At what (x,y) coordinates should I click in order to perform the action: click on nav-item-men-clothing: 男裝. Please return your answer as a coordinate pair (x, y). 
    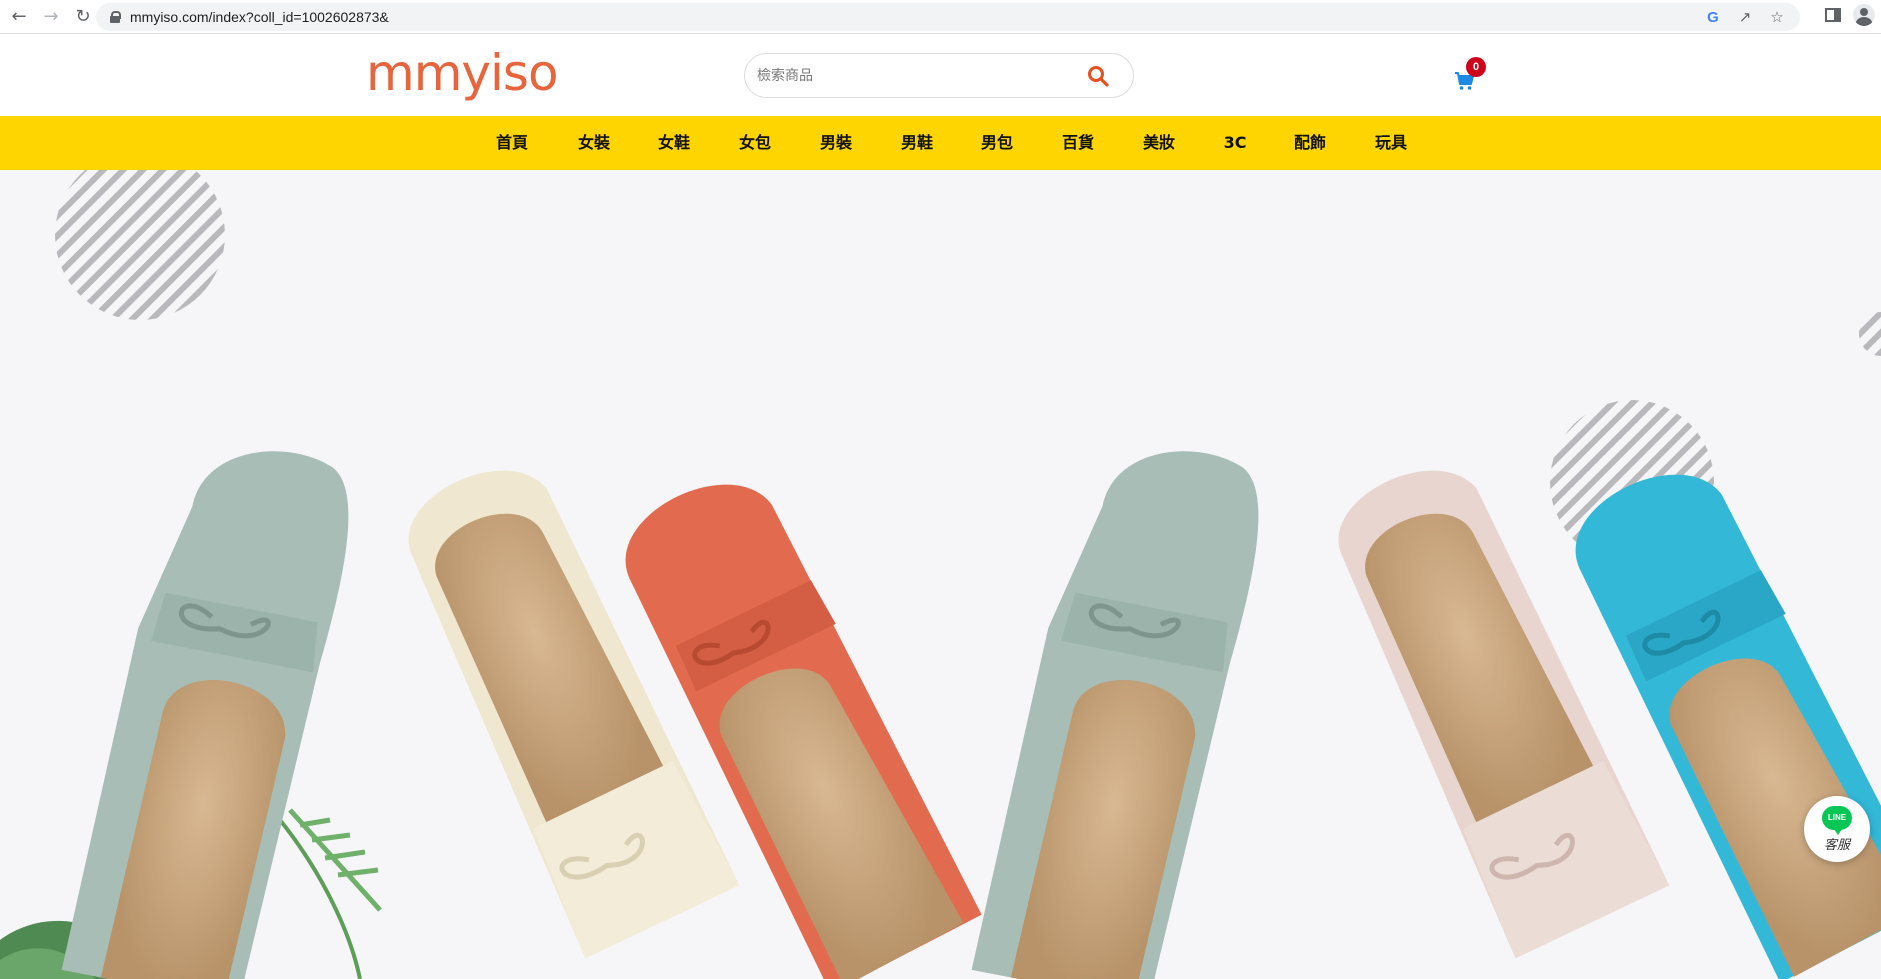
    Looking at the image, I should click on (836, 143).